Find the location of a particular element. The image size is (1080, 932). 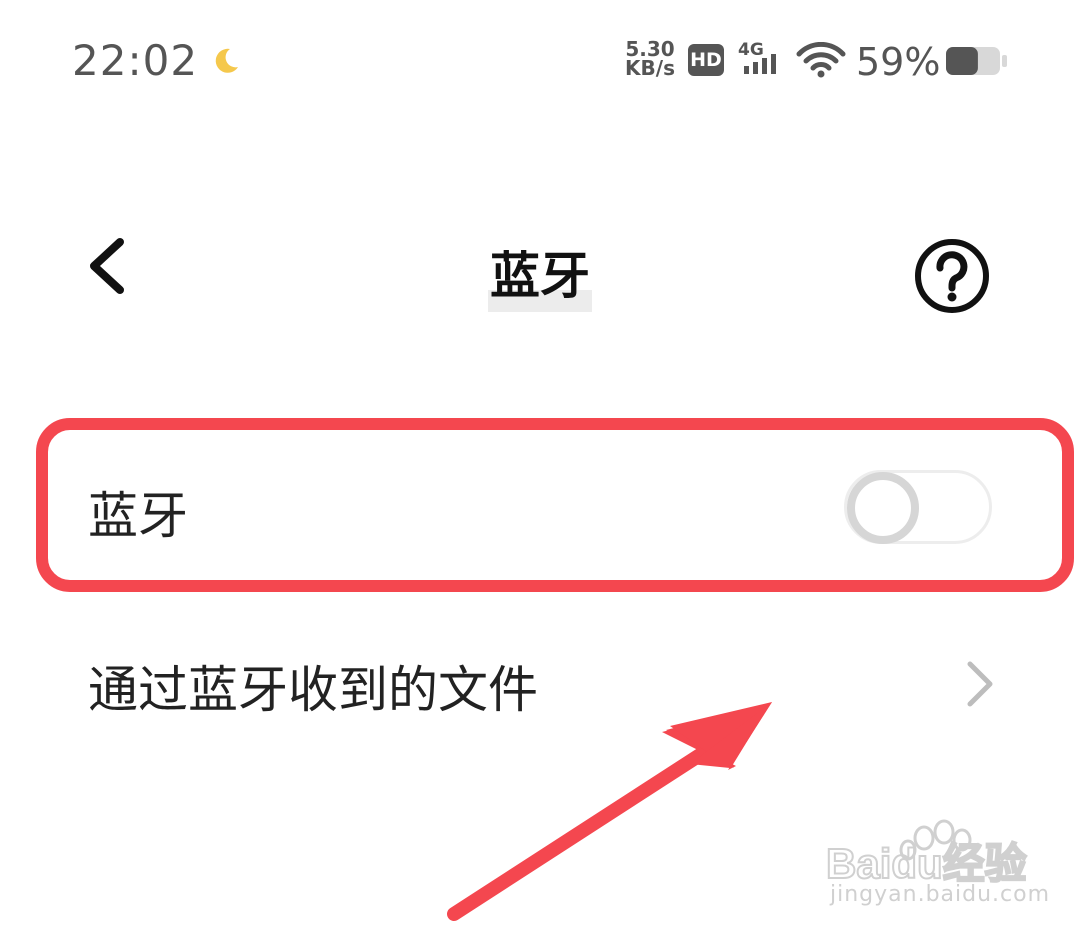

signal-bars-icon is located at coordinates (760, 64).